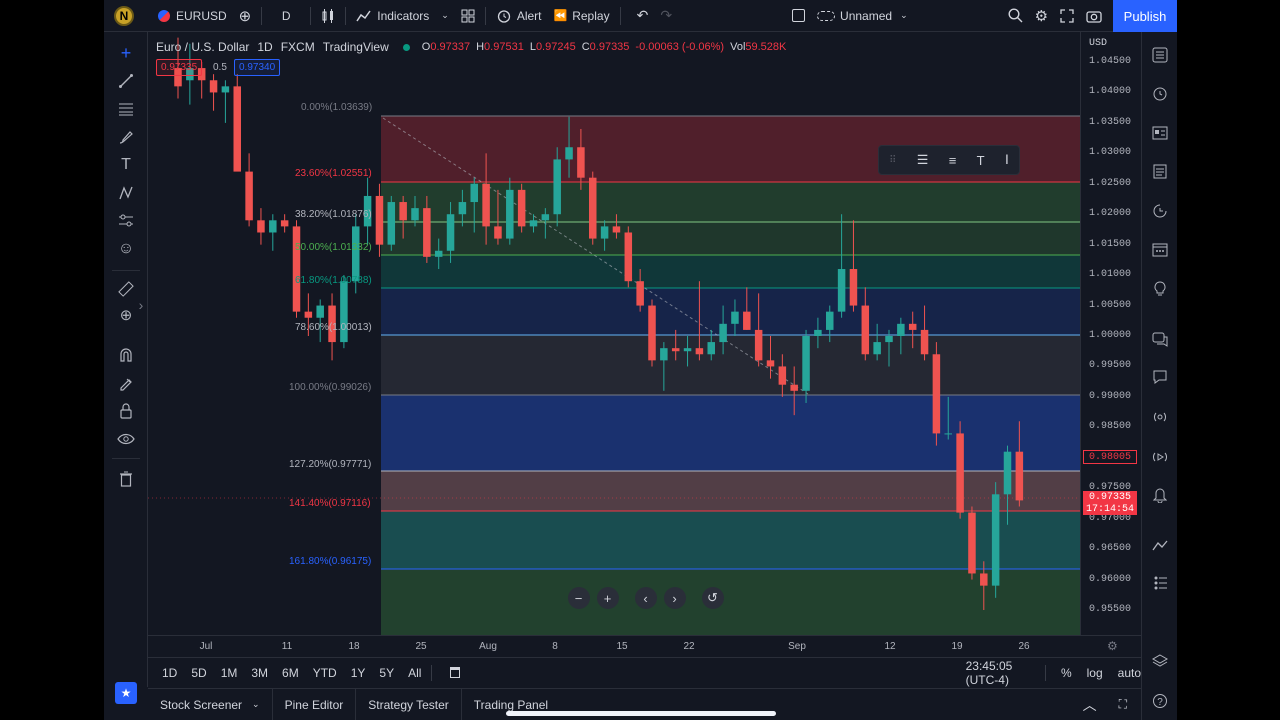 This screenshot has height=720, width=1280. I want to click on alert-label: Alert, so click(529, 15).